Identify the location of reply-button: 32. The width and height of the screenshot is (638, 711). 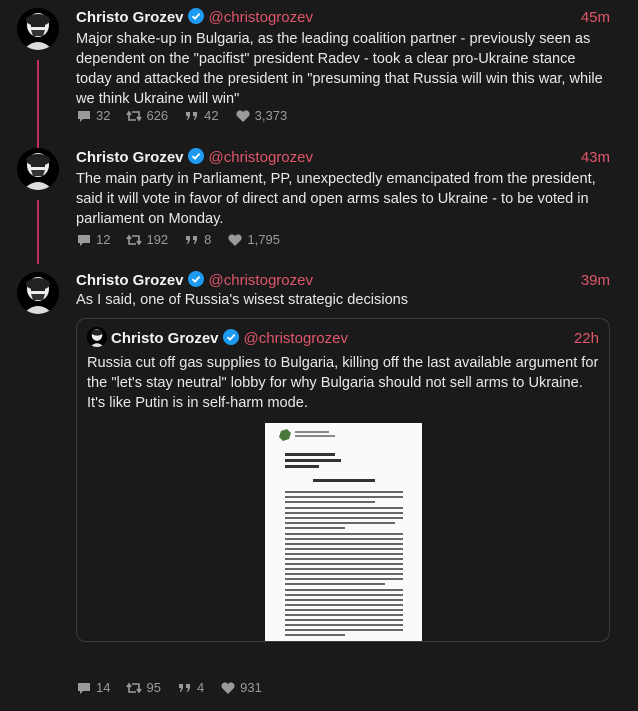
(93, 115).